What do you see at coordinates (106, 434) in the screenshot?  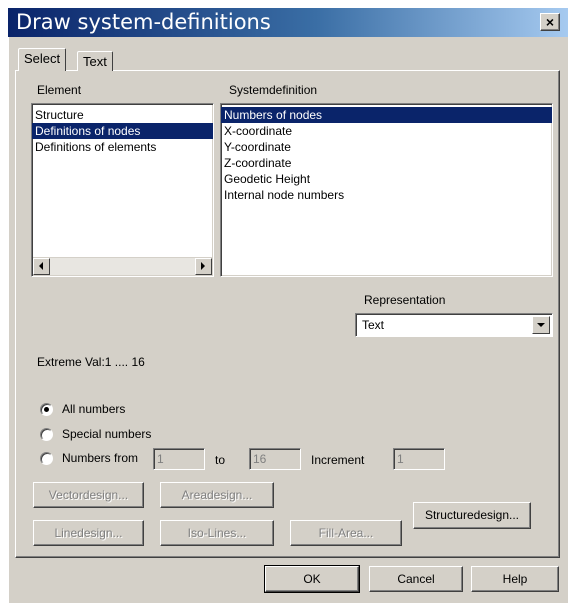 I see `radio-special-numbers-label: Special numbers` at bounding box center [106, 434].